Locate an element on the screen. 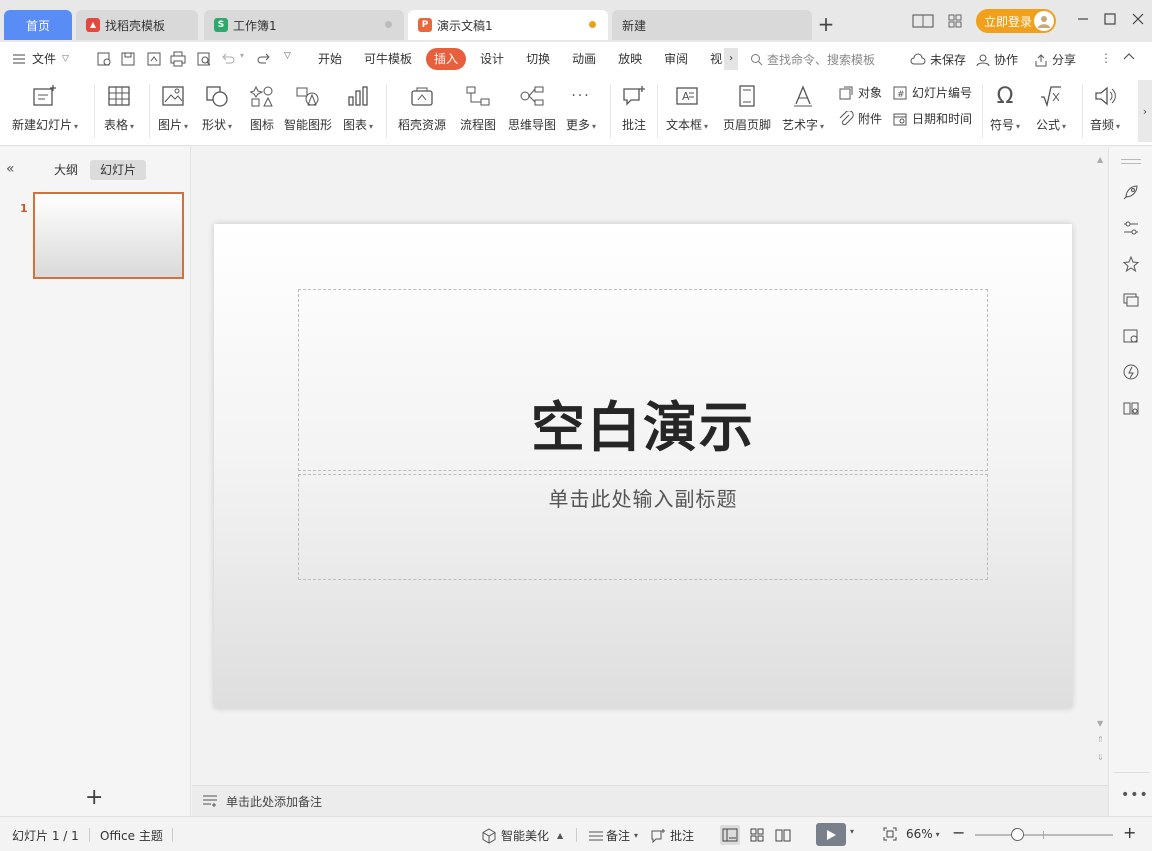 Image resolution: width=1152 pixels, height=851 pixels. more-tabs-chevron-icon: › is located at coordinates (731, 59).